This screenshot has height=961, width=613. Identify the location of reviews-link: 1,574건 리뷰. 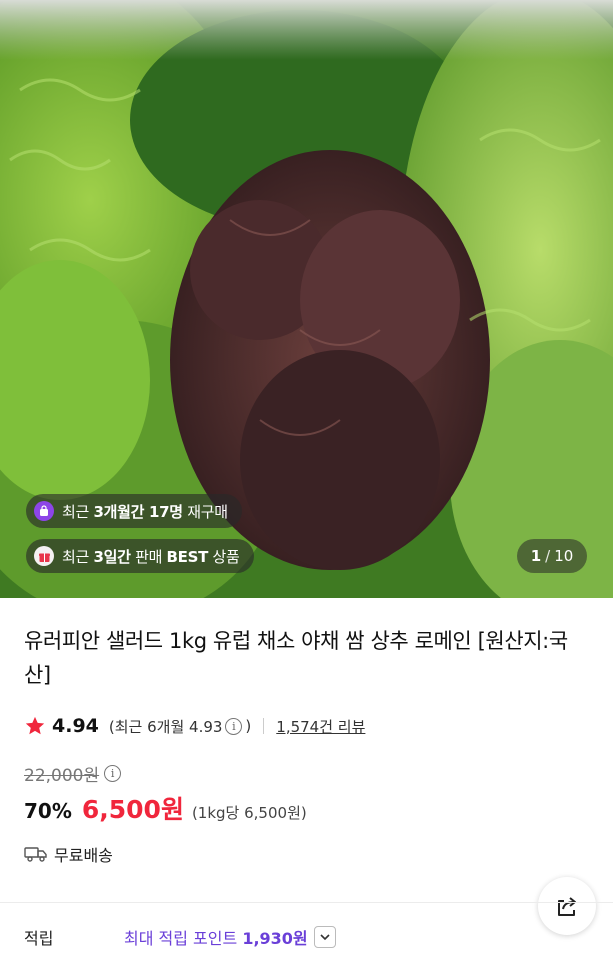
(320, 726).